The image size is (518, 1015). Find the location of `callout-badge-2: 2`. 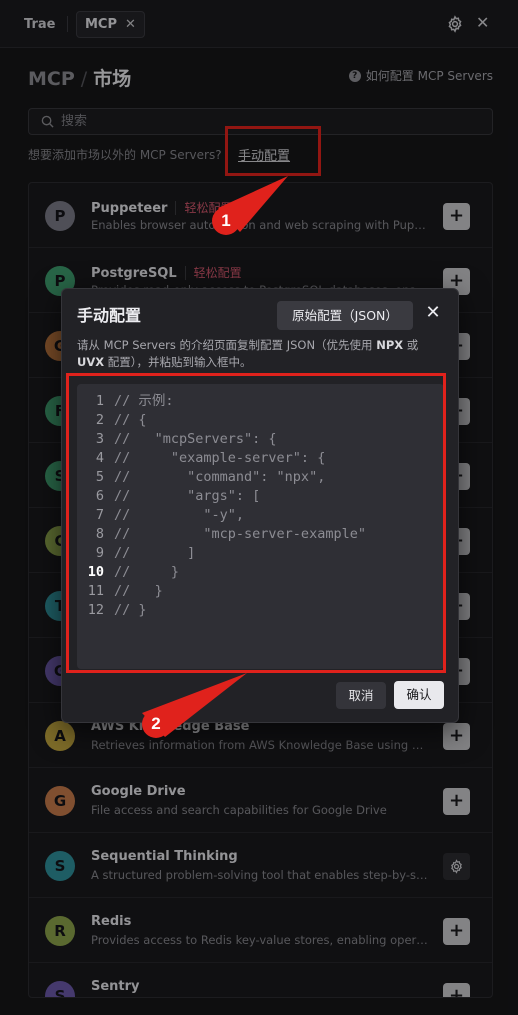

callout-badge-2: 2 is located at coordinates (156, 724).